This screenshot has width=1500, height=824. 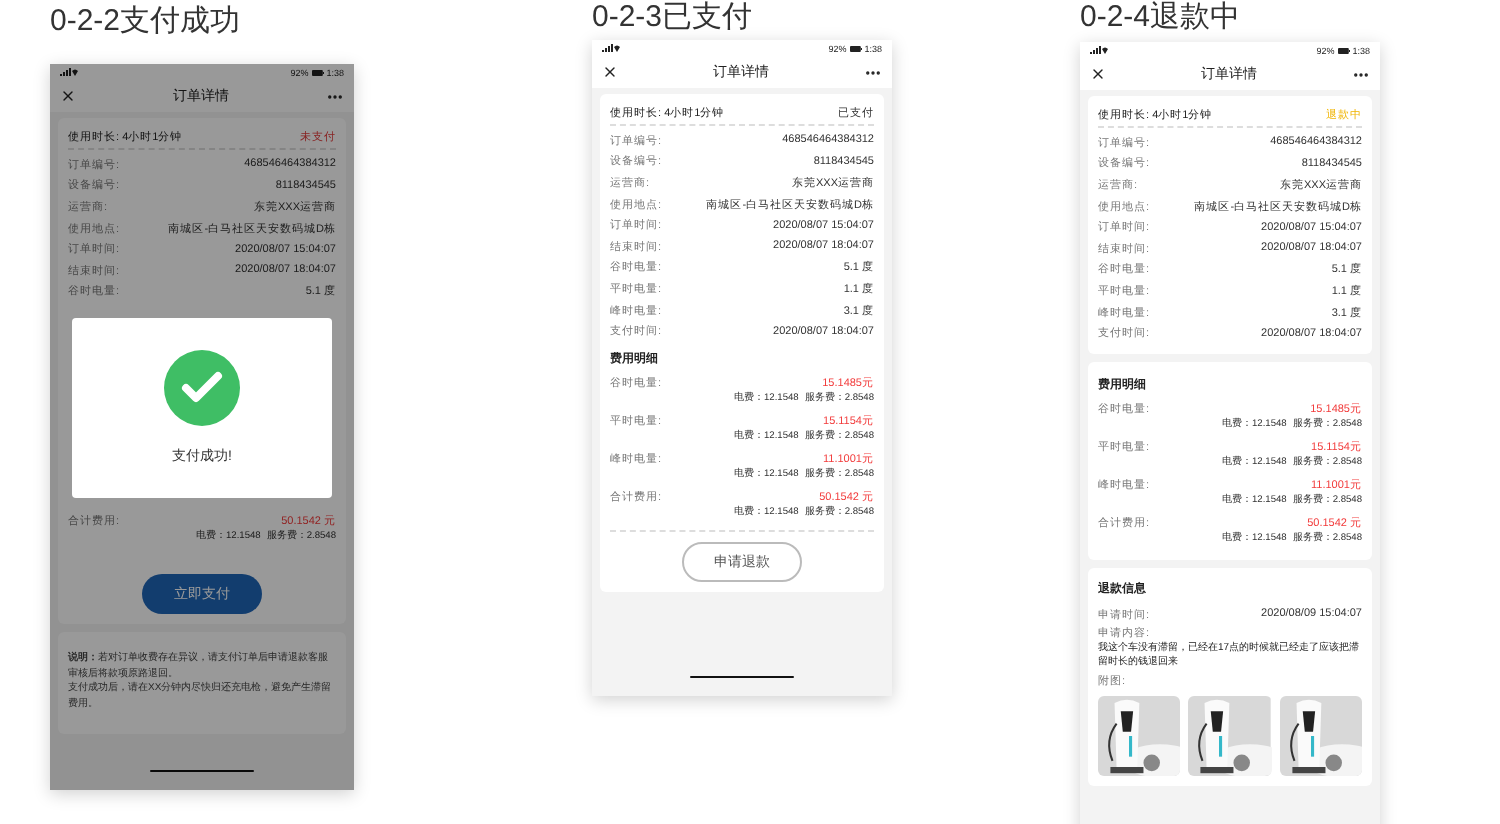 I want to click on screen-heading: 0-2-2支付成功, so click(x=146, y=22).